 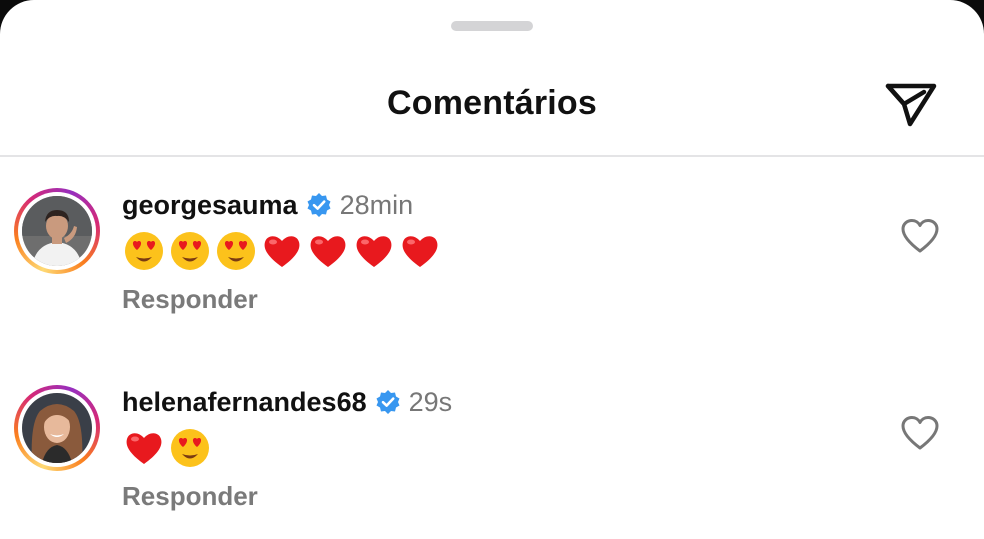 I want to click on paper-plane-icon, so click(x=911, y=105).